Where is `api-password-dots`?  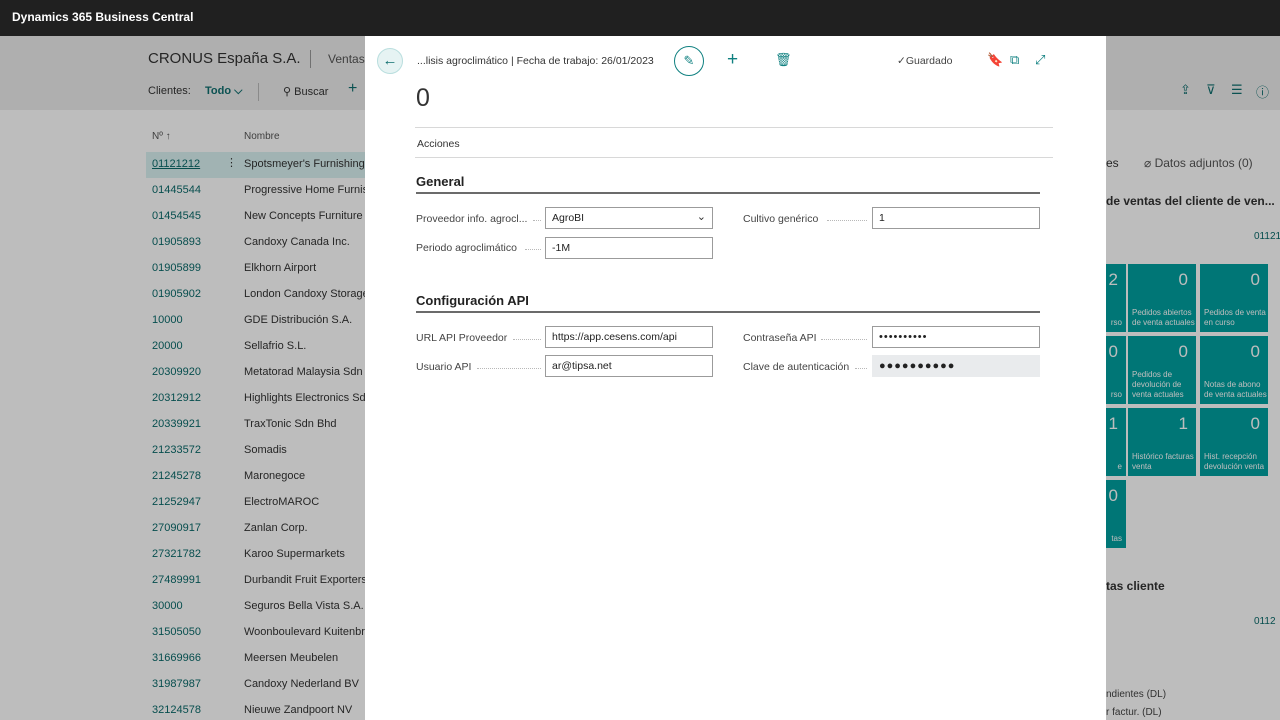 api-password-dots is located at coordinates (844, 339).